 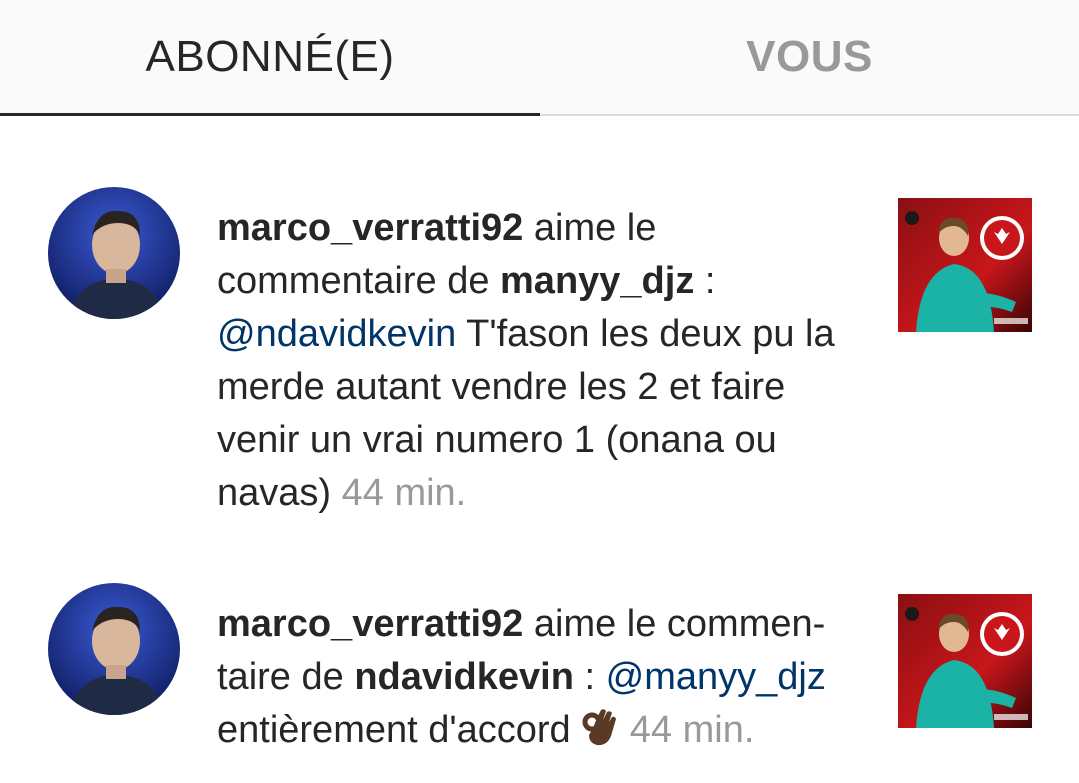 I want to click on tab-following: ABONNÉ(E), so click(x=270, y=57).